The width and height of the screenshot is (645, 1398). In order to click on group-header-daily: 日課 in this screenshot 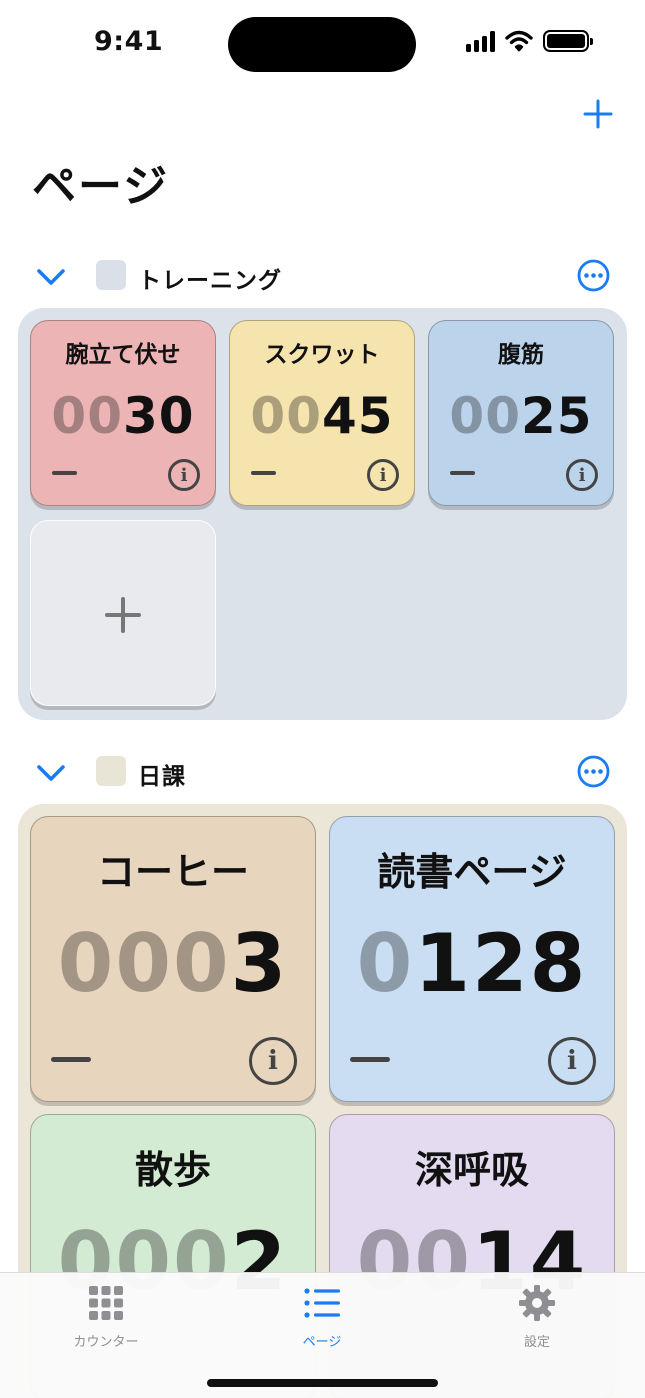, I will do `click(322, 772)`.